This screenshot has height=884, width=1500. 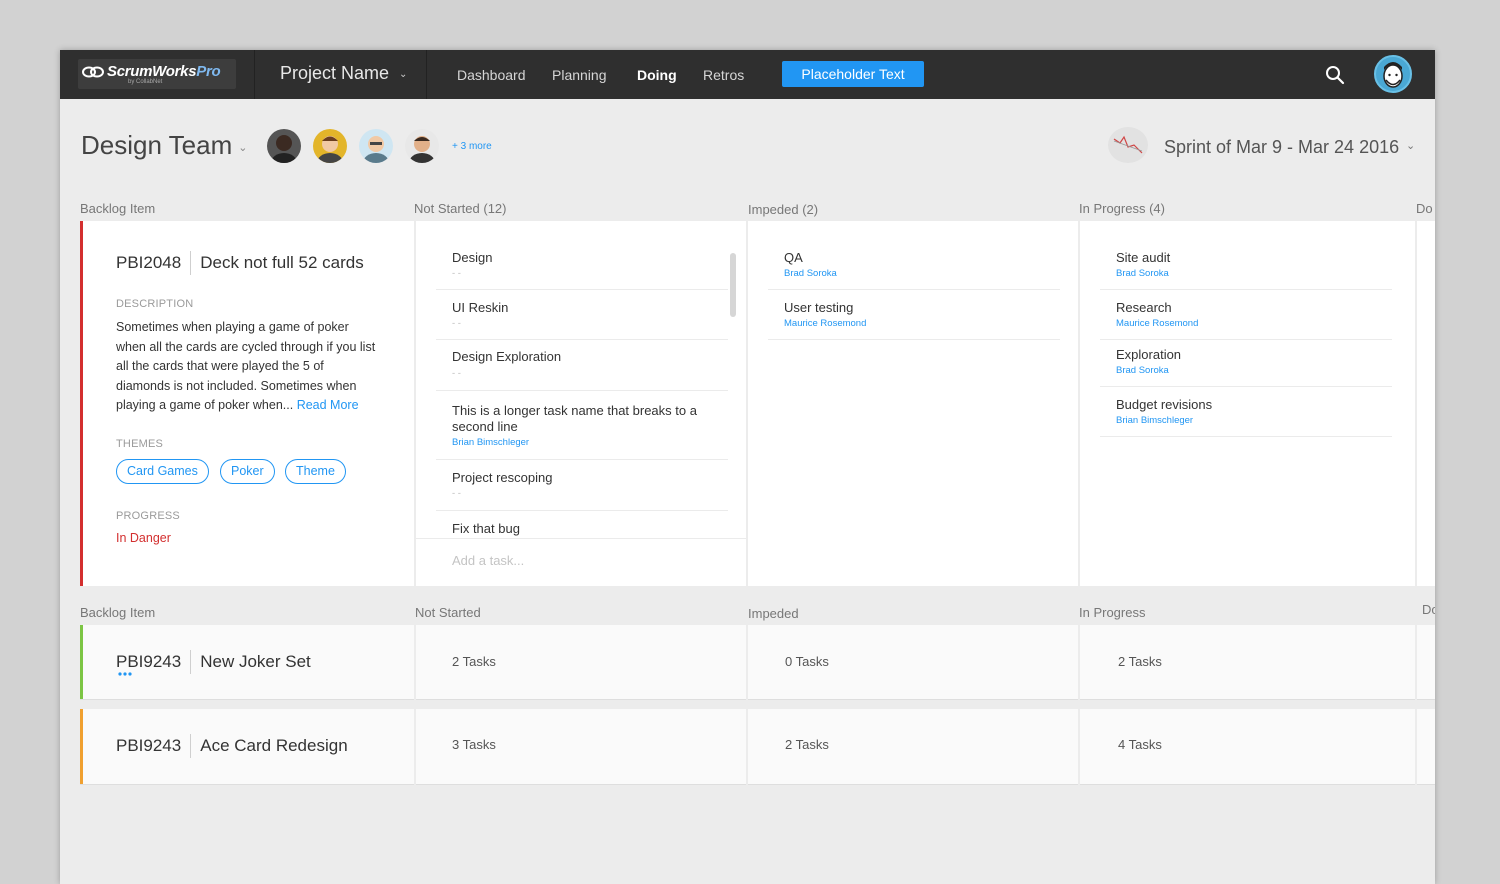 I want to click on user-face-icon, so click(x=1393, y=75).